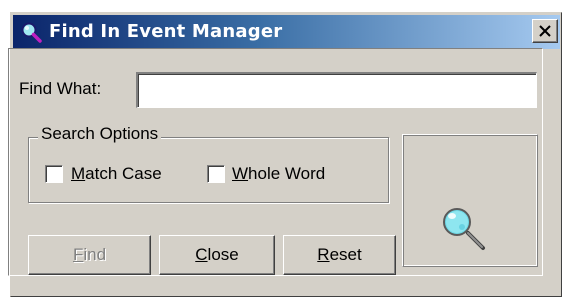  What do you see at coordinates (100, 134) in the screenshot?
I see `search-options-legend: Search Options` at bounding box center [100, 134].